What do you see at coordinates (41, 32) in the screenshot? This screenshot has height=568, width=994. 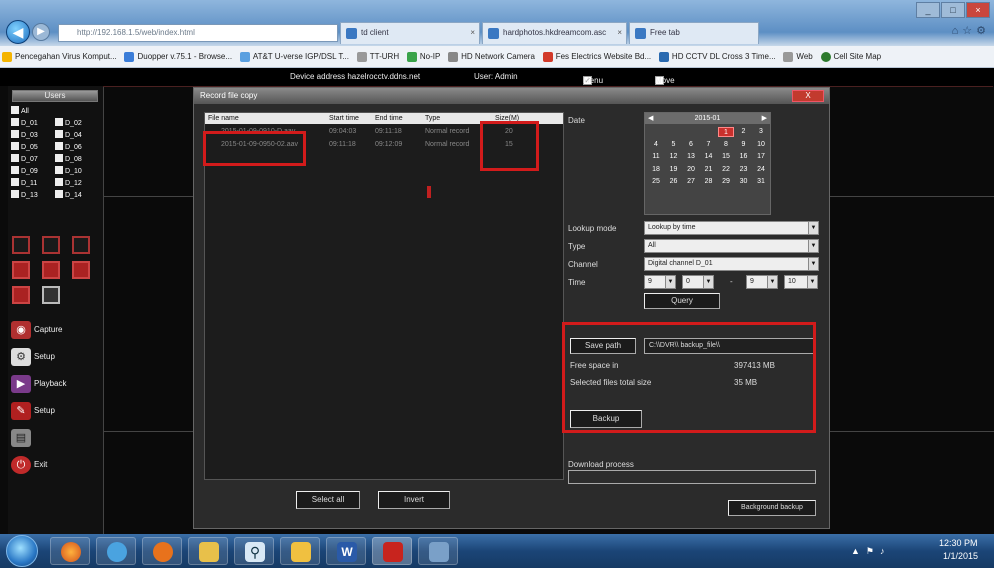 I see `forward-arrow-icon: ▶` at bounding box center [41, 32].